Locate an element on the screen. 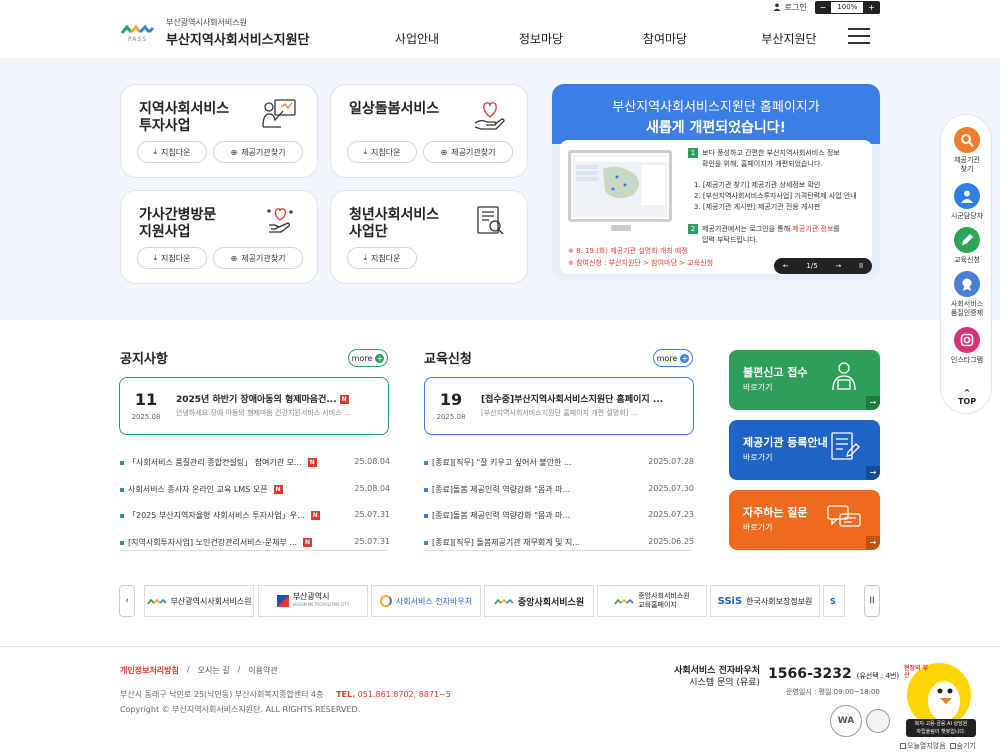 The image size is (1000, 752). download-icon: ⤓ is located at coordinates (365, 151).